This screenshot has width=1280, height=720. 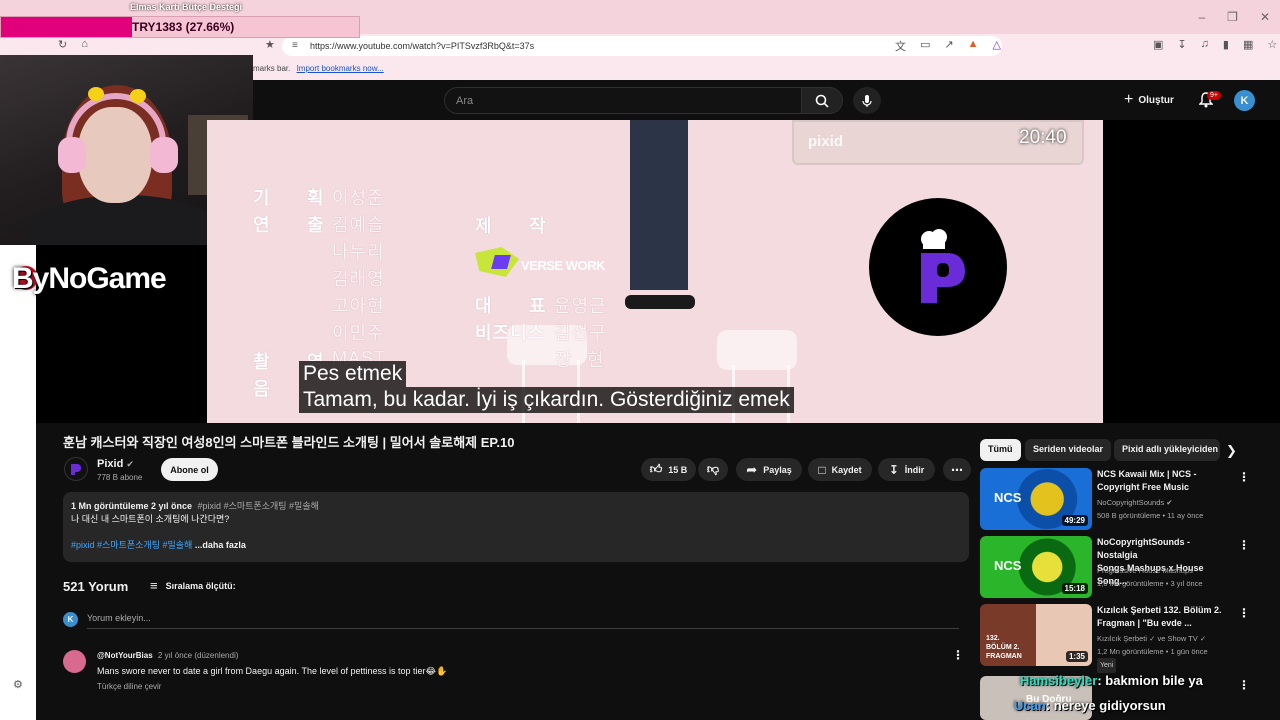 I want to click on minimize-icon: –, so click(x=1201, y=17).